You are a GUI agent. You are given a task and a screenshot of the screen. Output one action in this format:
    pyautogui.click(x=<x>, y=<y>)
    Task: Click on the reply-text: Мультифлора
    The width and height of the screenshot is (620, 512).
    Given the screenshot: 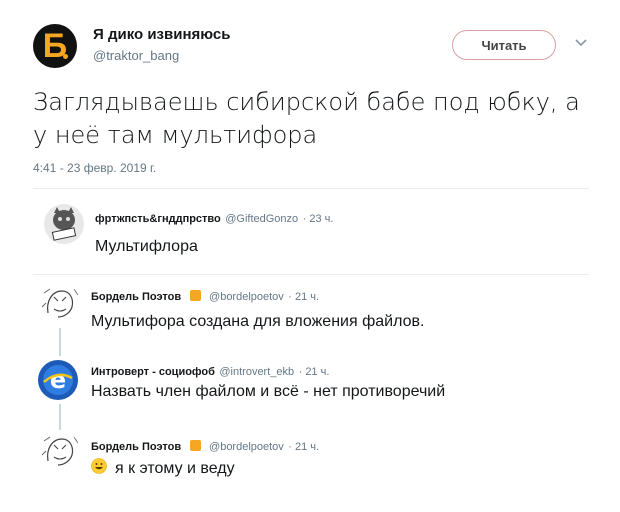 What is the action you would take?
    pyautogui.click(x=146, y=246)
    